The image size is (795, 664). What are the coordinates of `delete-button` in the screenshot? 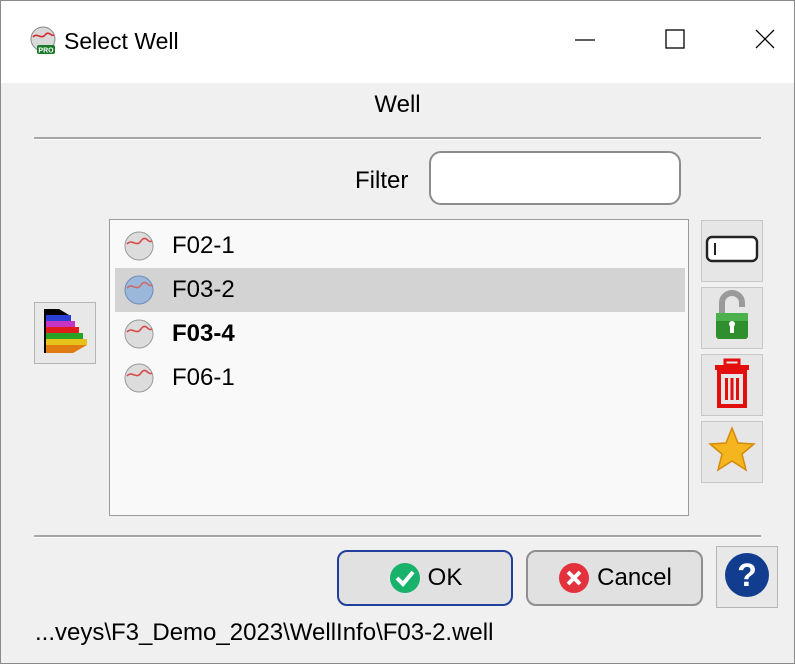 It's located at (732, 385).